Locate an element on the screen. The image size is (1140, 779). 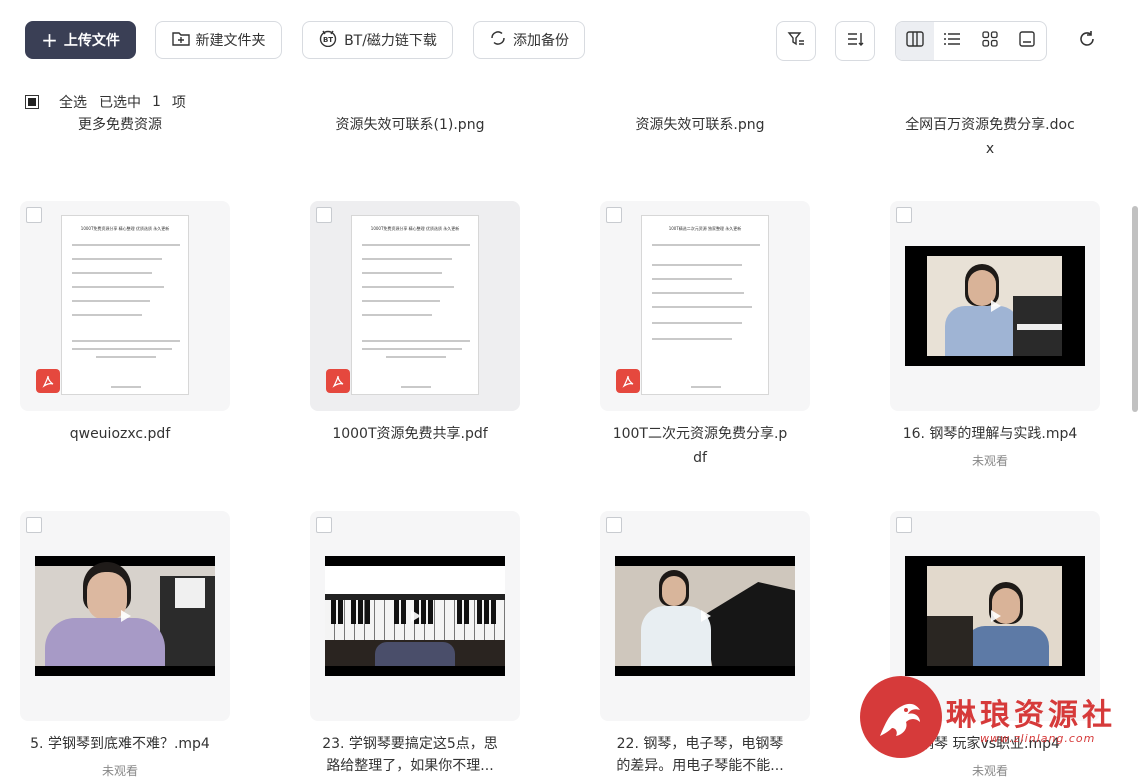
document-thumbnail: 100T精选二次元资源 独家整理 永久更新 is located at coordinates (705, 305).